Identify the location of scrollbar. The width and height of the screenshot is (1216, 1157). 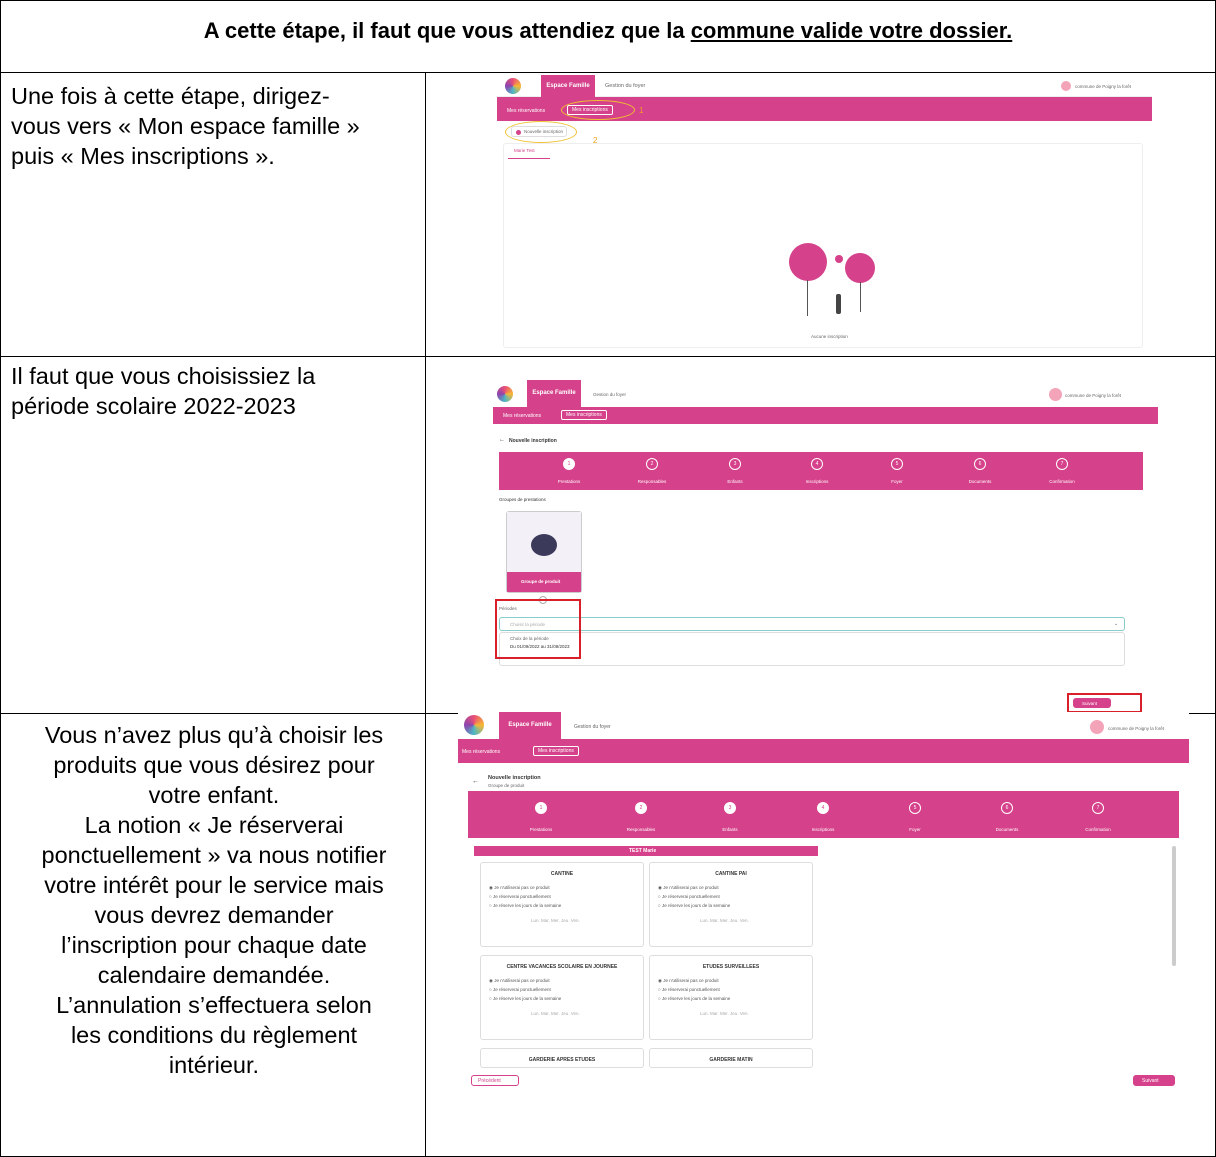
(1174, 906).